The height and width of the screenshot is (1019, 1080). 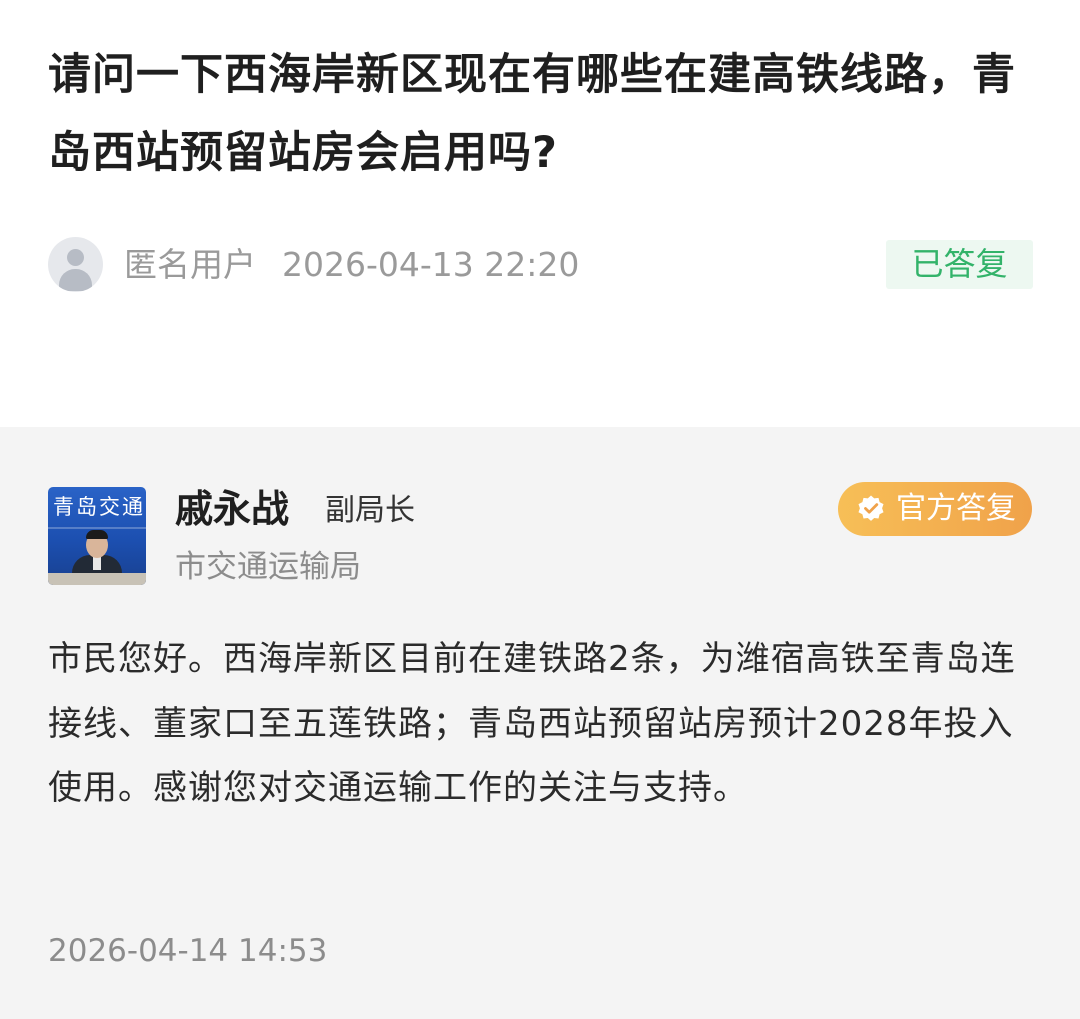 I want to click on question-timestamp: 2026-04-13 22:20, so click(x=431, y=264).